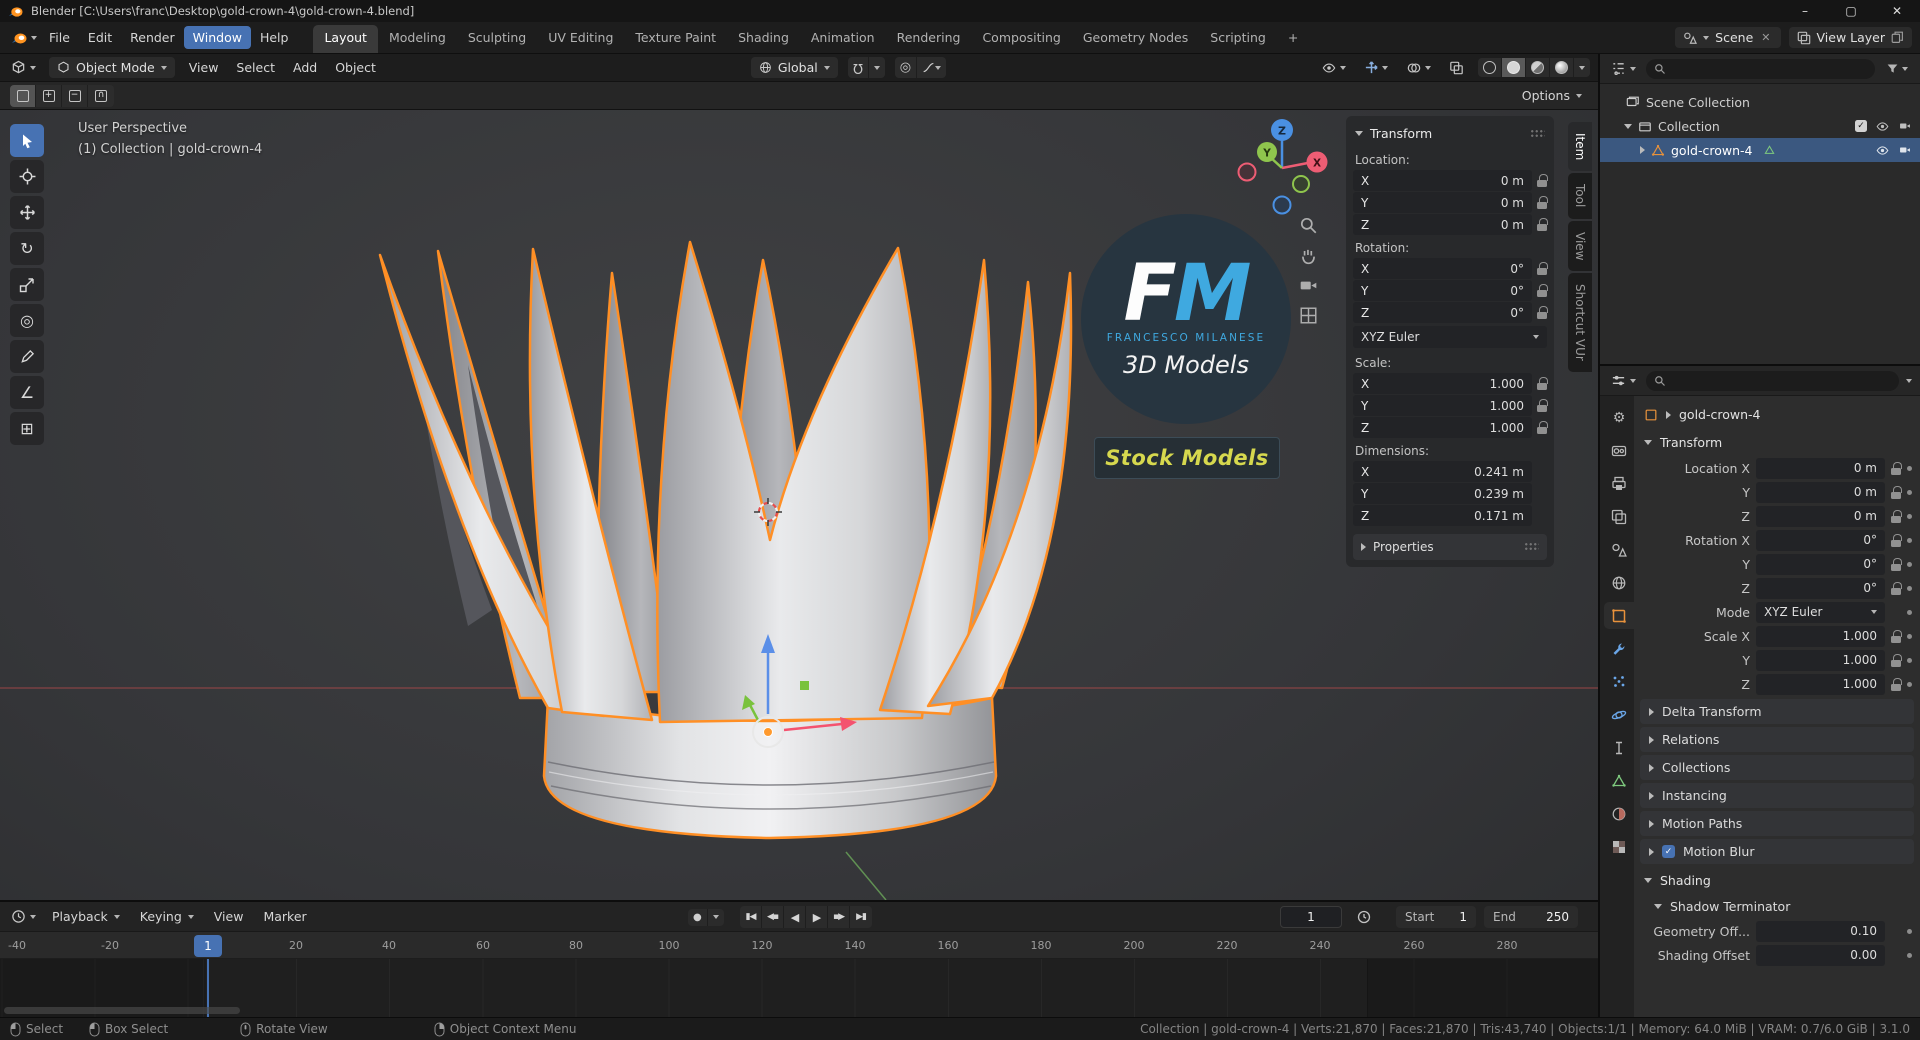 Image resolution: width=1920 pixels, height=1040 pixels. I want to click on zoom-icon, so click(1308, 225).